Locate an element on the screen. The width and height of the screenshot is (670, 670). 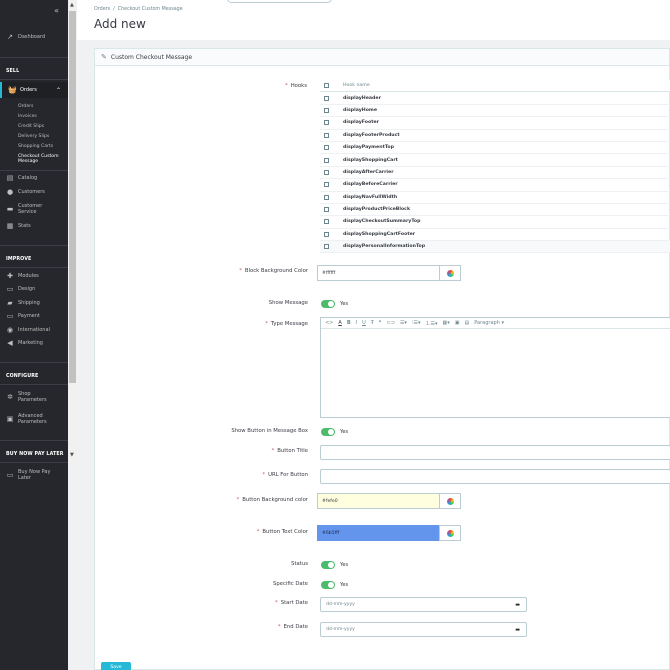
sidebar-sub-delivery-slips: Delivery Slips is located at coordinates (34, 136).